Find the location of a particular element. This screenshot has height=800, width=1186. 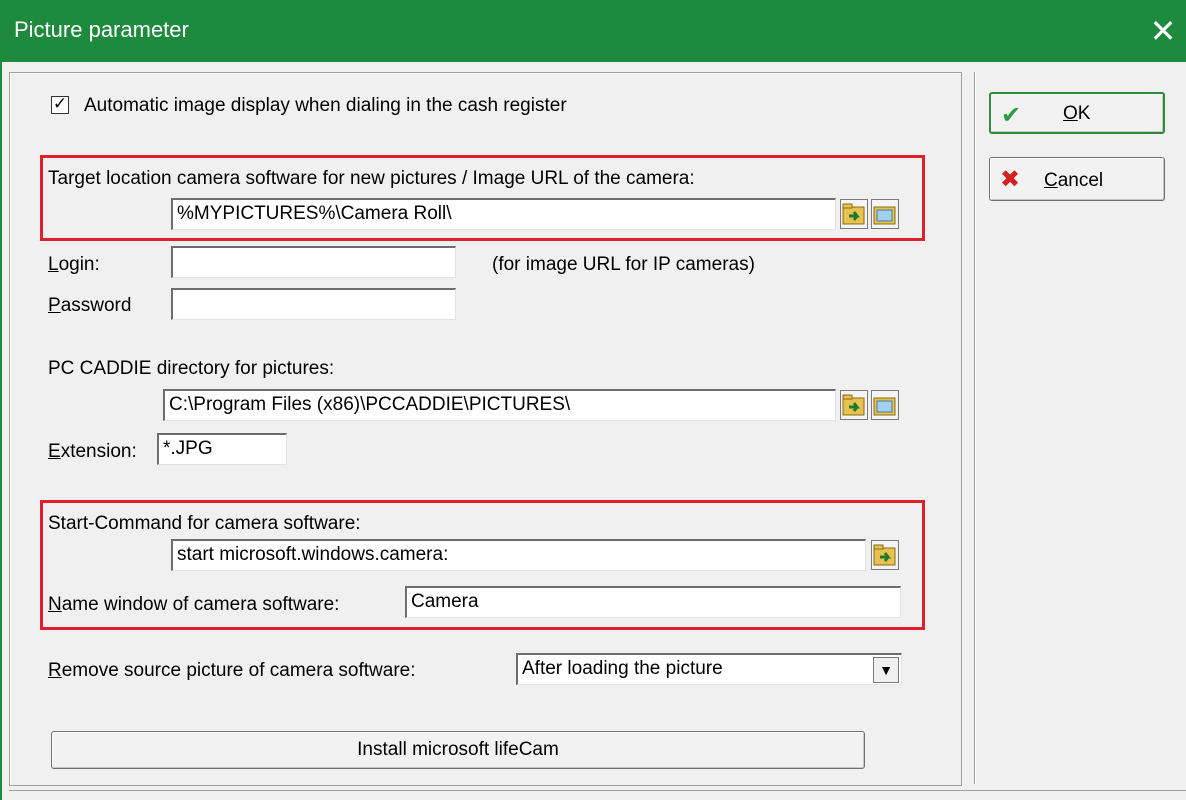

close-icon: ✕ is located at coordinates (1163, 31).